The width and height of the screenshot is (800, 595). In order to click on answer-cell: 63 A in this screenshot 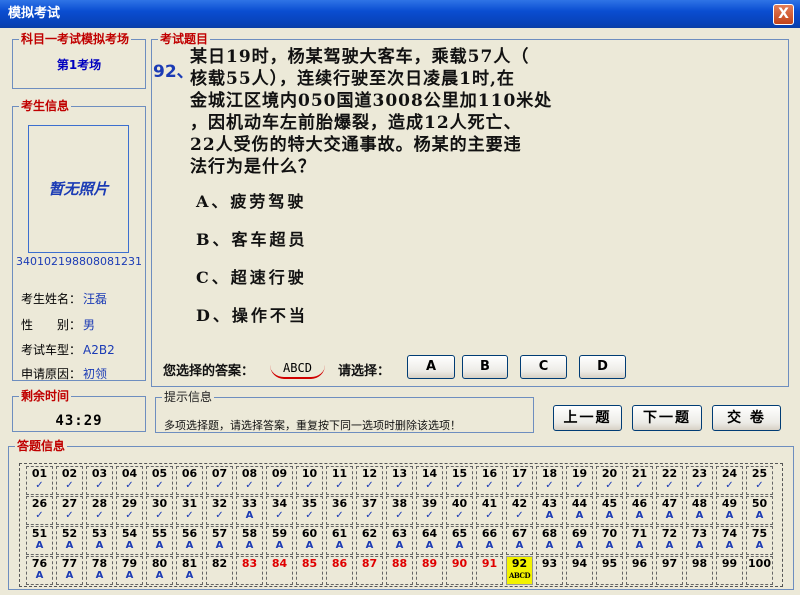, I will do `click(399, 540)`.